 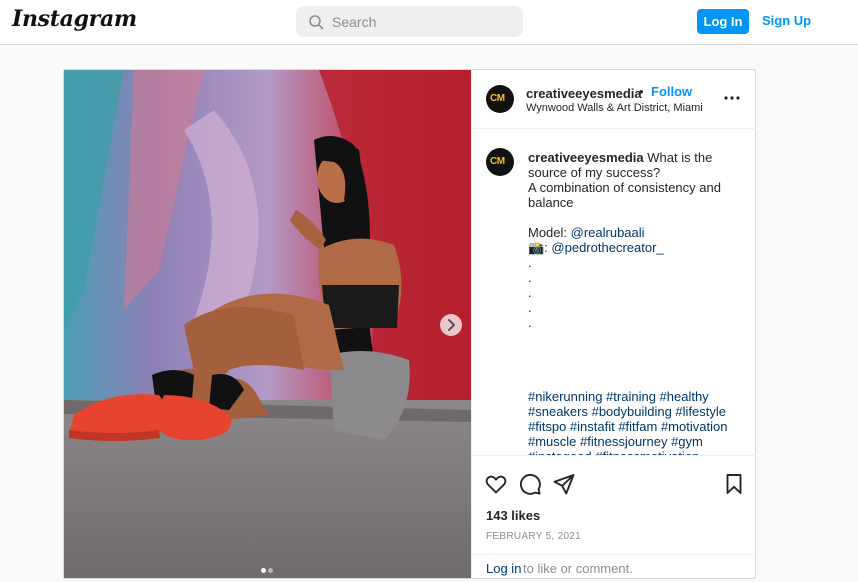 What do you see at coordinates (732, 98) in the screenshot?
I see `more-options-icon` at bounding box center [732, 98].